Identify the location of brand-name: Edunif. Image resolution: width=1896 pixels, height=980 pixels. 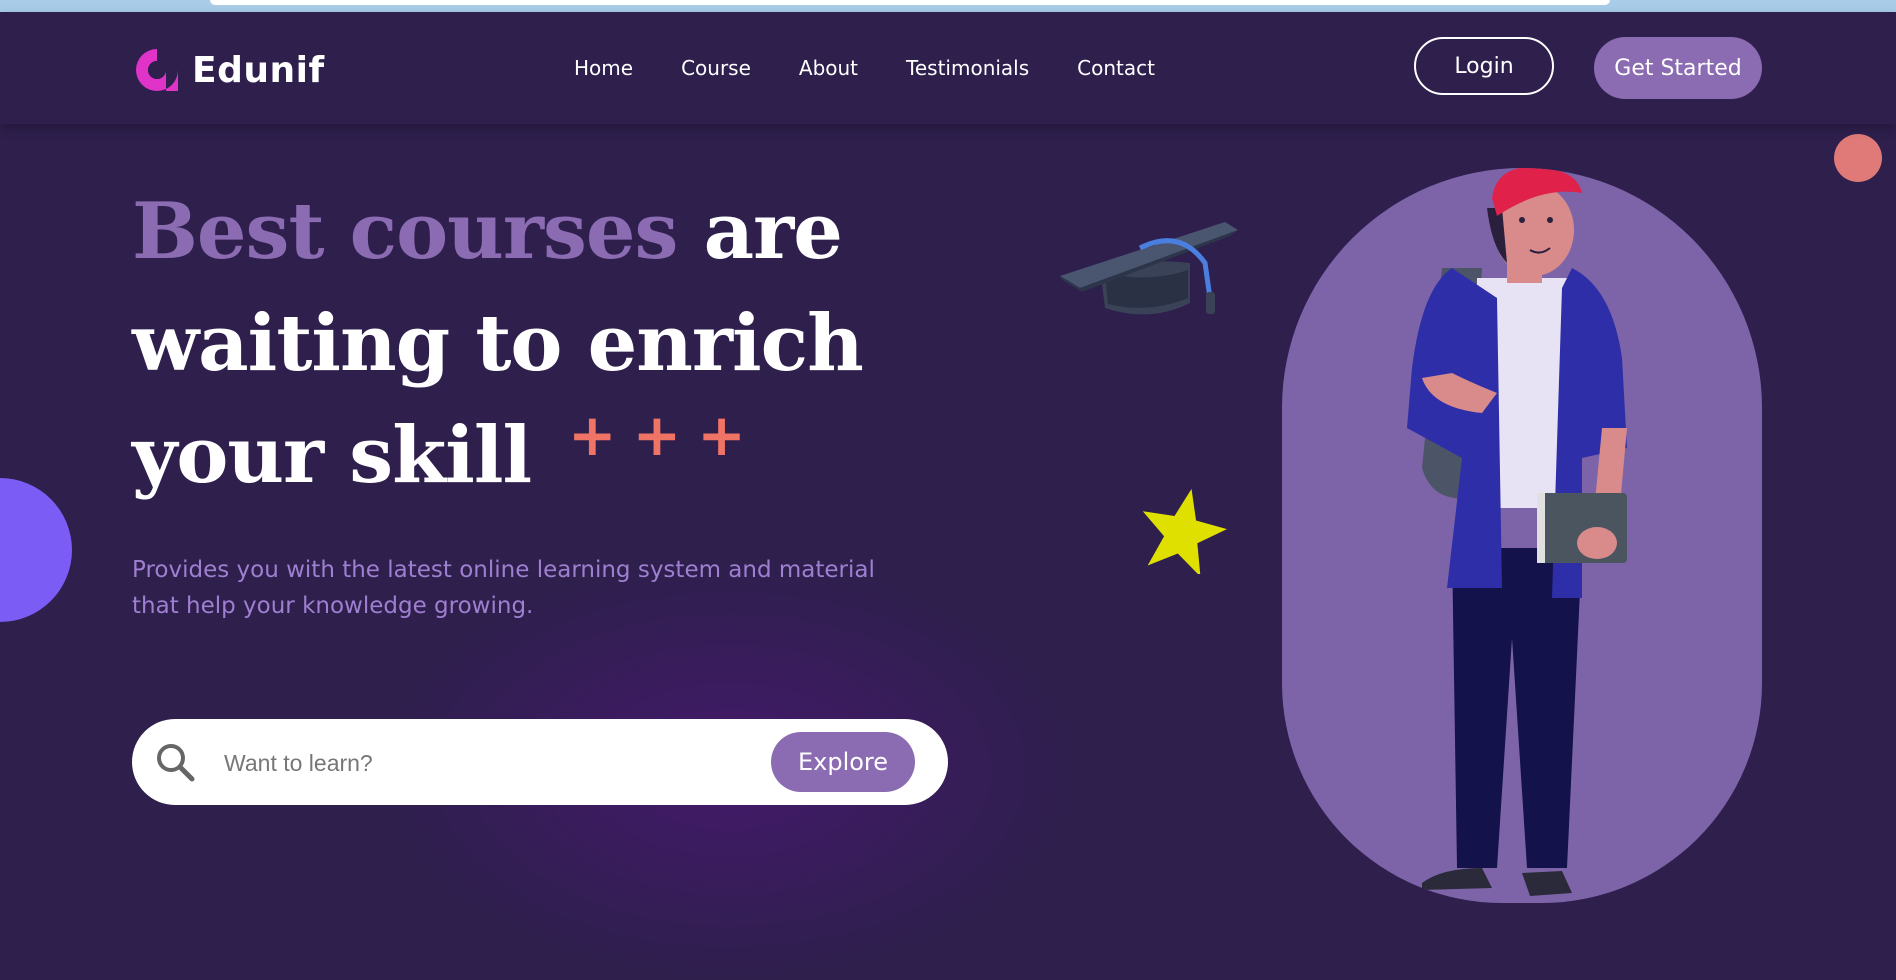
(258, 70).